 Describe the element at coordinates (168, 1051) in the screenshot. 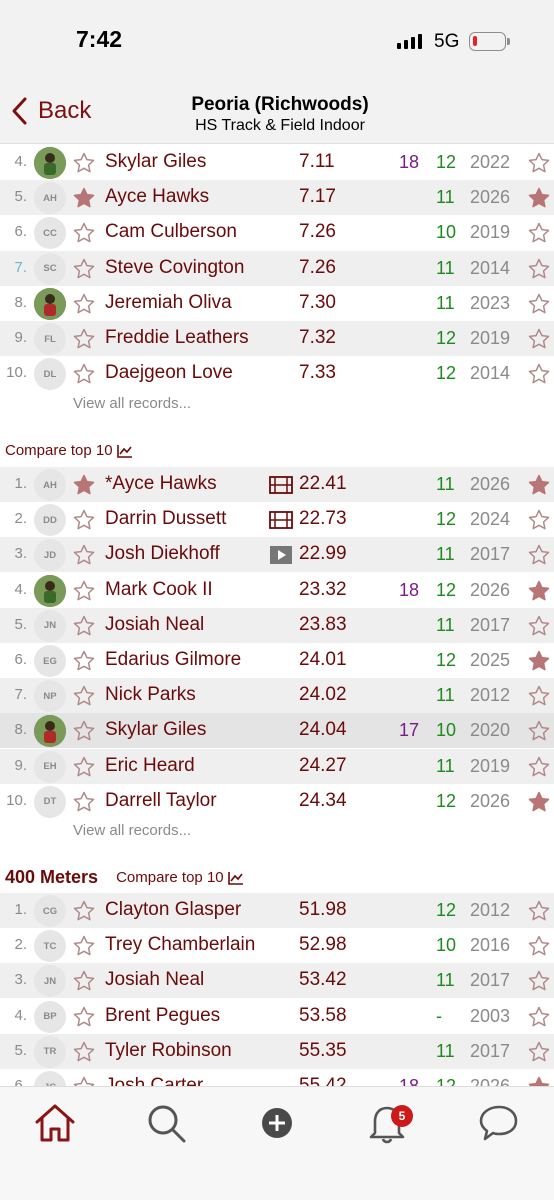

I see `athlete-name: Tyler Robinson` at that location.